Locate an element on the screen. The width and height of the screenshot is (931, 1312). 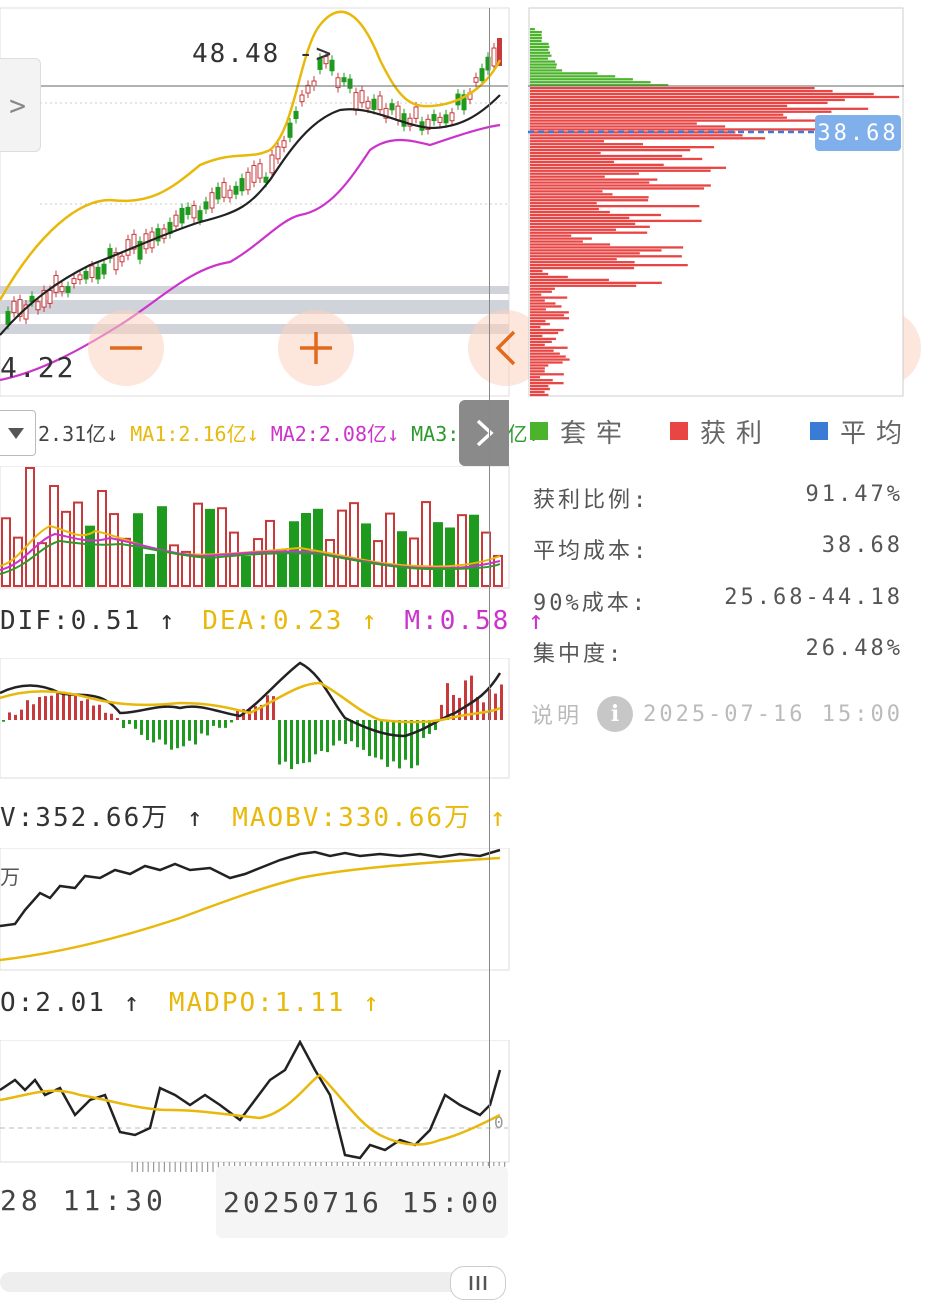
chip-distribution-chart: 38.68 is located at coordinates (718, 200).